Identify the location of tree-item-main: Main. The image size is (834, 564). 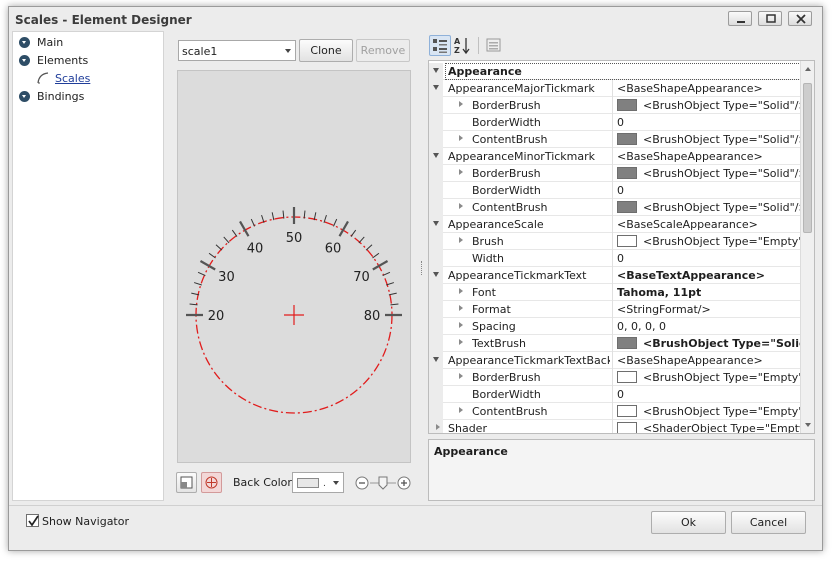
(41, 42).